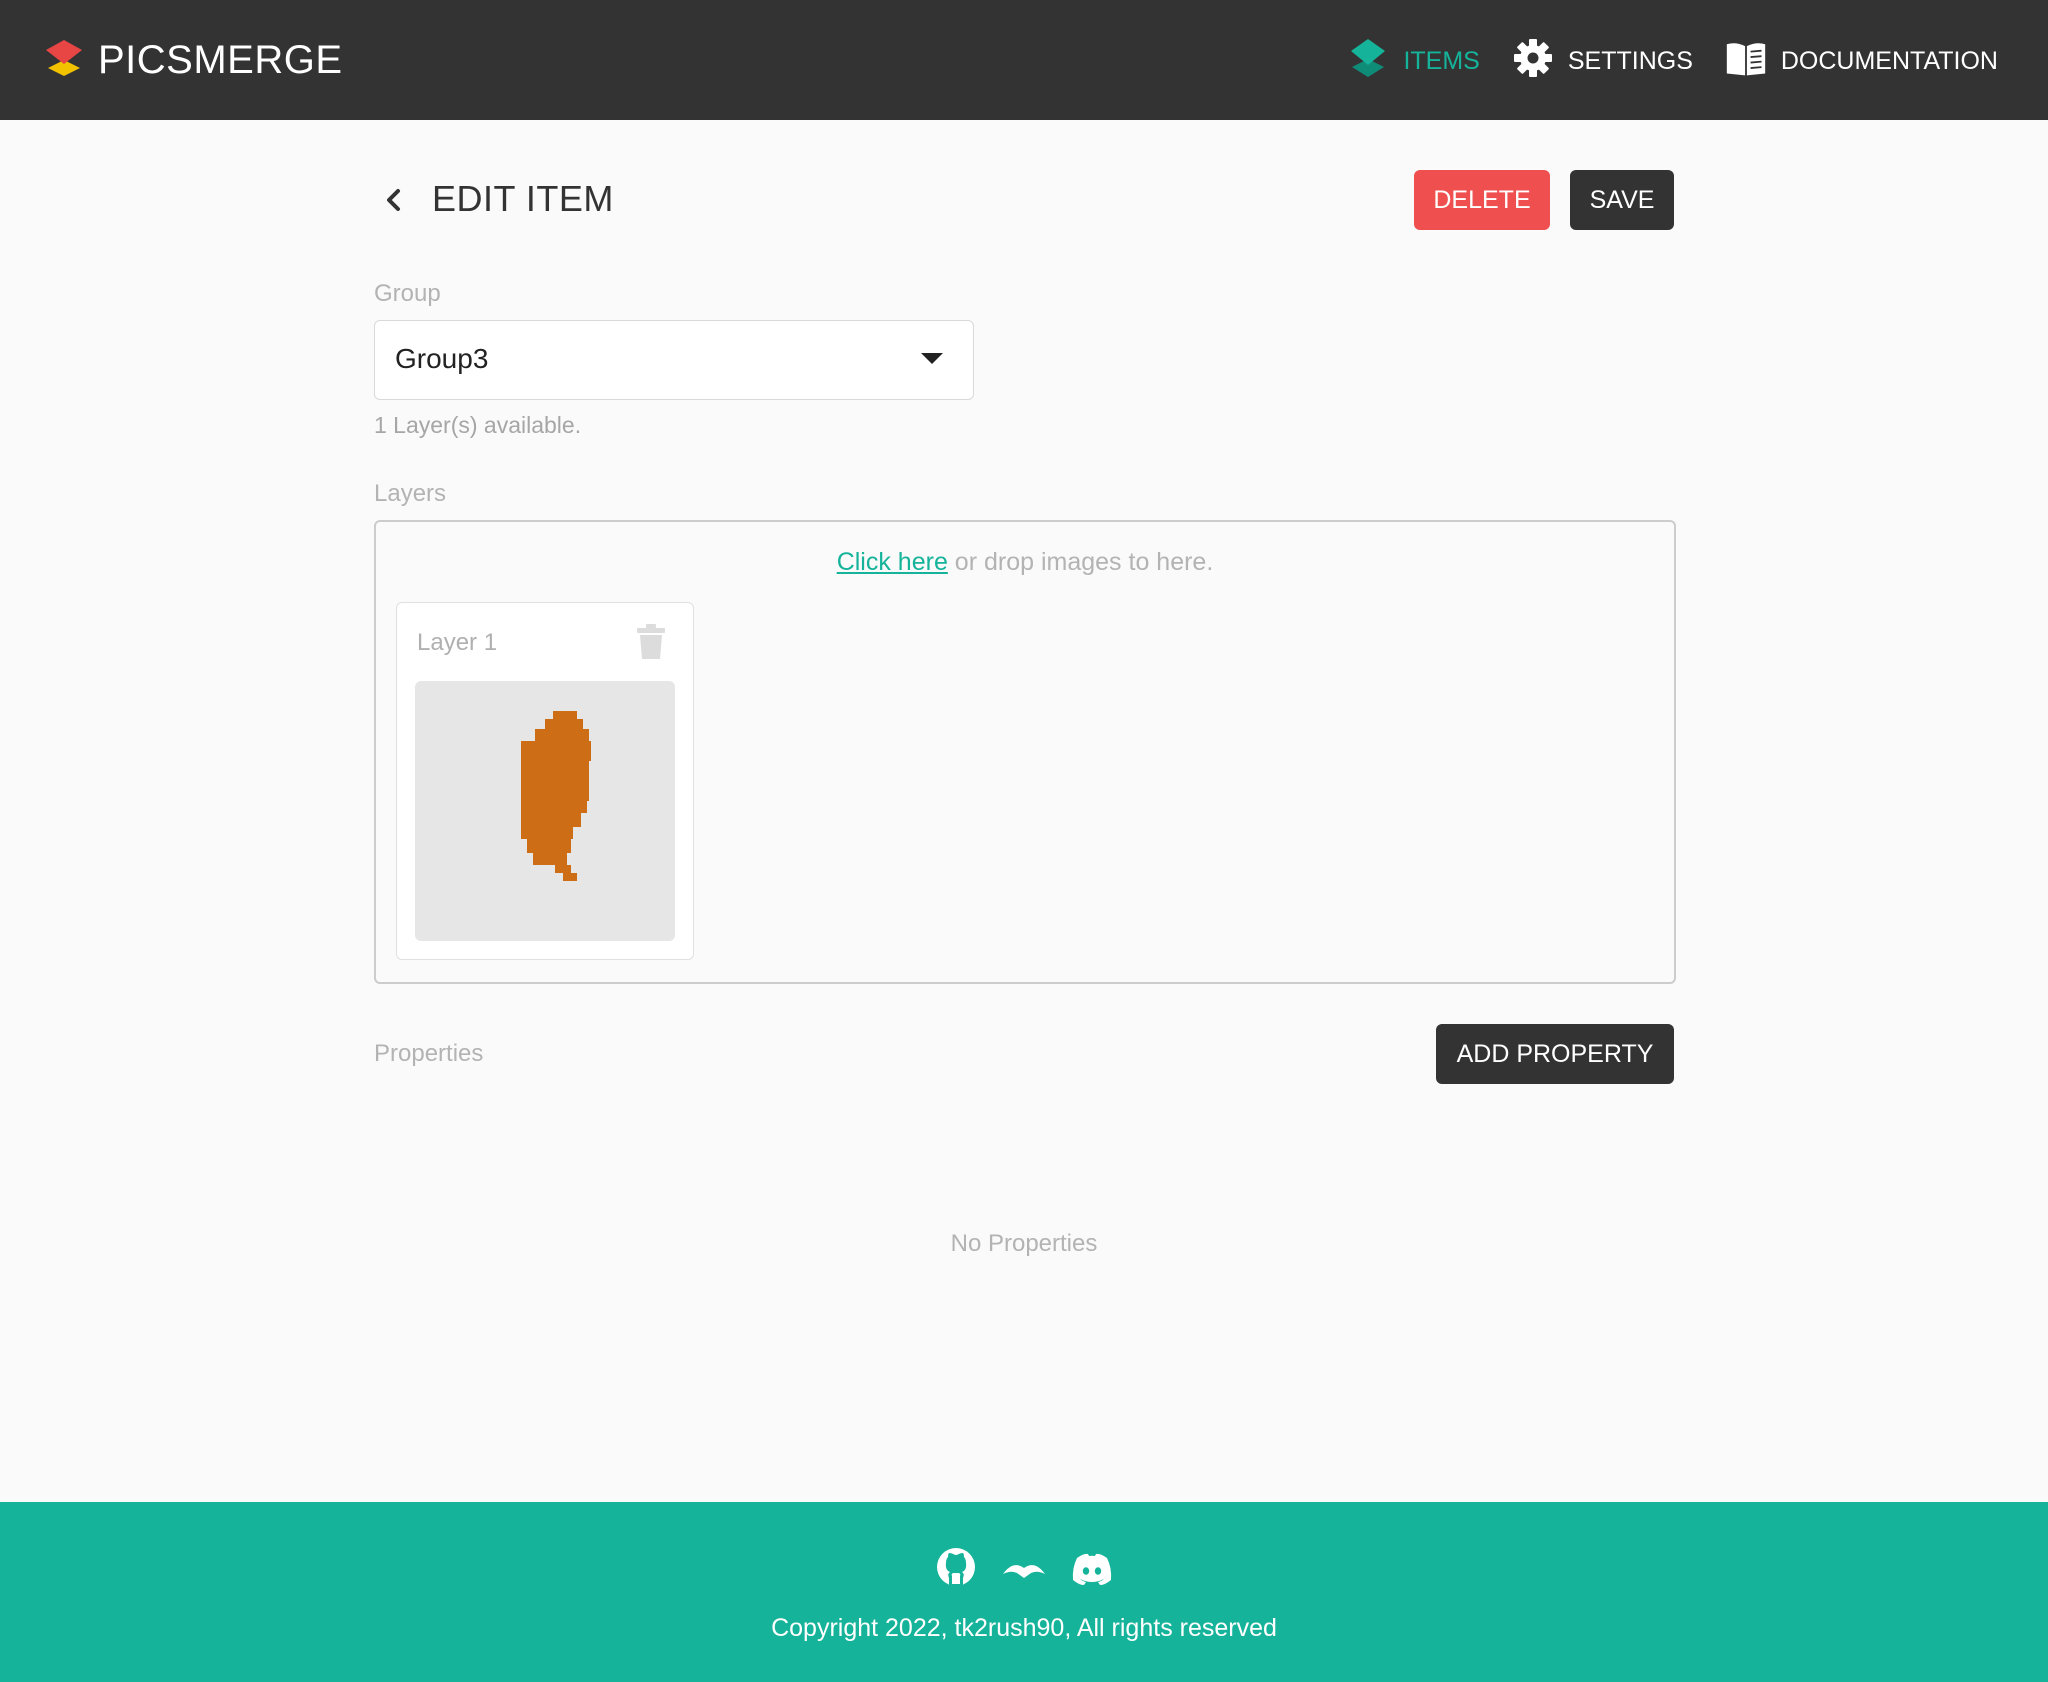 The width and height of the screenshot is (2048, 1682). Describe the element at coordinates (651, 642) in the screenshot. I see `trash-icon` at that location.